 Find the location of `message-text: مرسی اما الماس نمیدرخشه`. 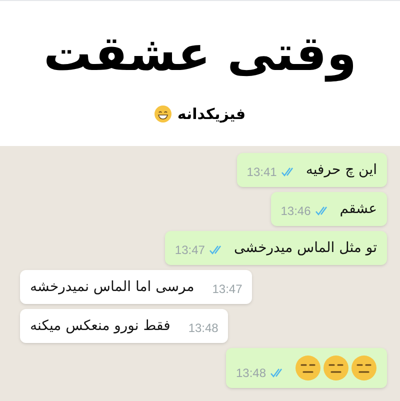

message-text: مرسی اما الماس نمیدرخشه is located at coordinates (112, 287).